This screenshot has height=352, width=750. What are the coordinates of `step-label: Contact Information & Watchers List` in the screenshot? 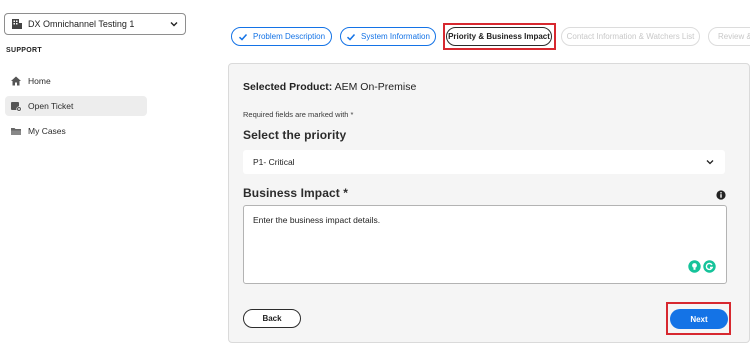 It's located at (630, 36).